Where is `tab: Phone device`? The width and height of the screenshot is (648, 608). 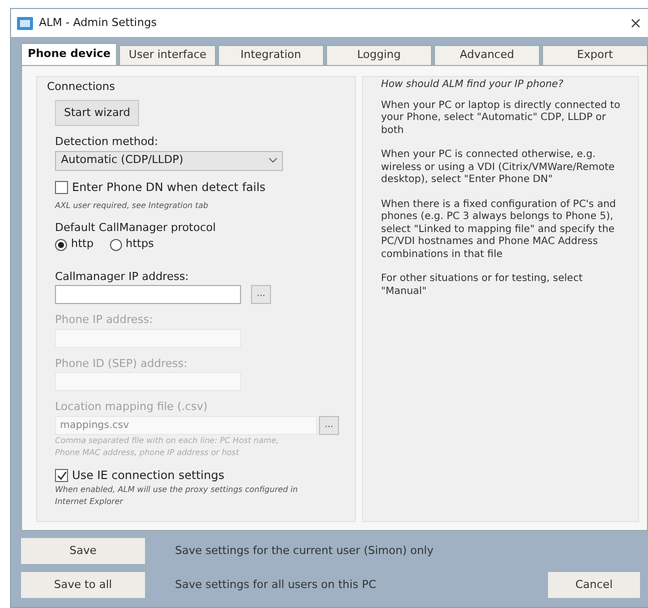 tab: Phone device is located at coordinates (69, 54).